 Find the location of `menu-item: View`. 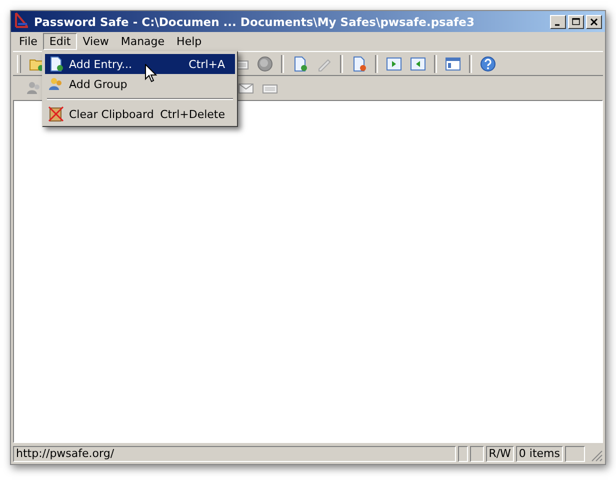

menu-item: View is located at coordinates (95, 41).